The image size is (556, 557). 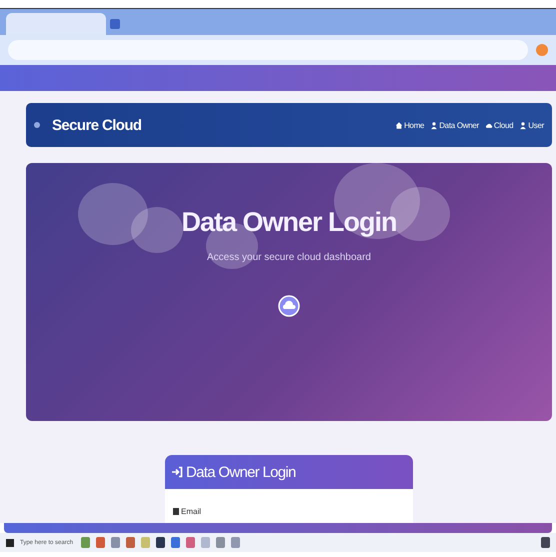 I want to click on start-icon, so click(x=10, y=542).